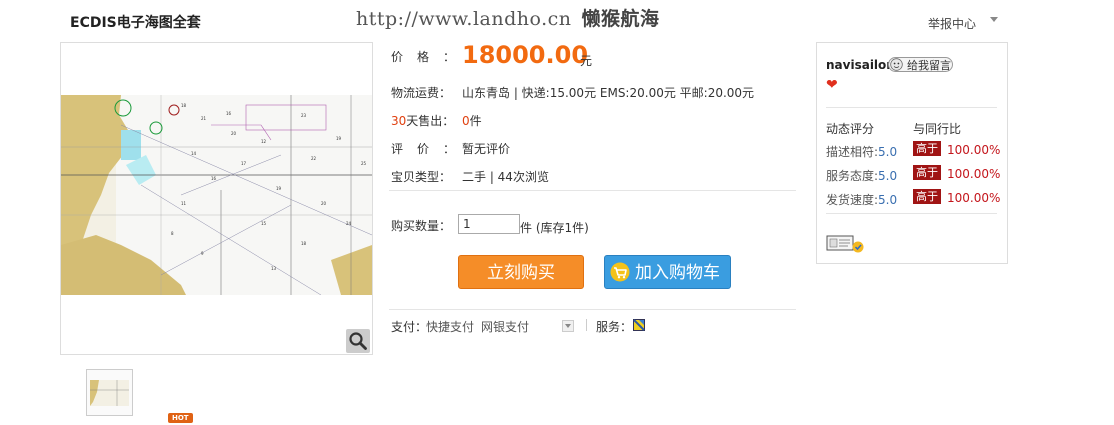 Image resolution: width=1114 pixels, height=425 pixels. What do you see at coordinates (244, 163) in the screenshot?
I see `svg-text: 17` at bounding box center [244, 163].